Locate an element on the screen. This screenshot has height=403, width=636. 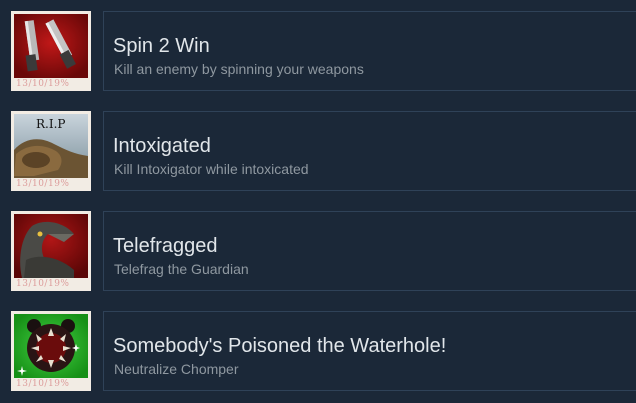
achievement-title: Intoxigated is located at coordinates (162, 146).